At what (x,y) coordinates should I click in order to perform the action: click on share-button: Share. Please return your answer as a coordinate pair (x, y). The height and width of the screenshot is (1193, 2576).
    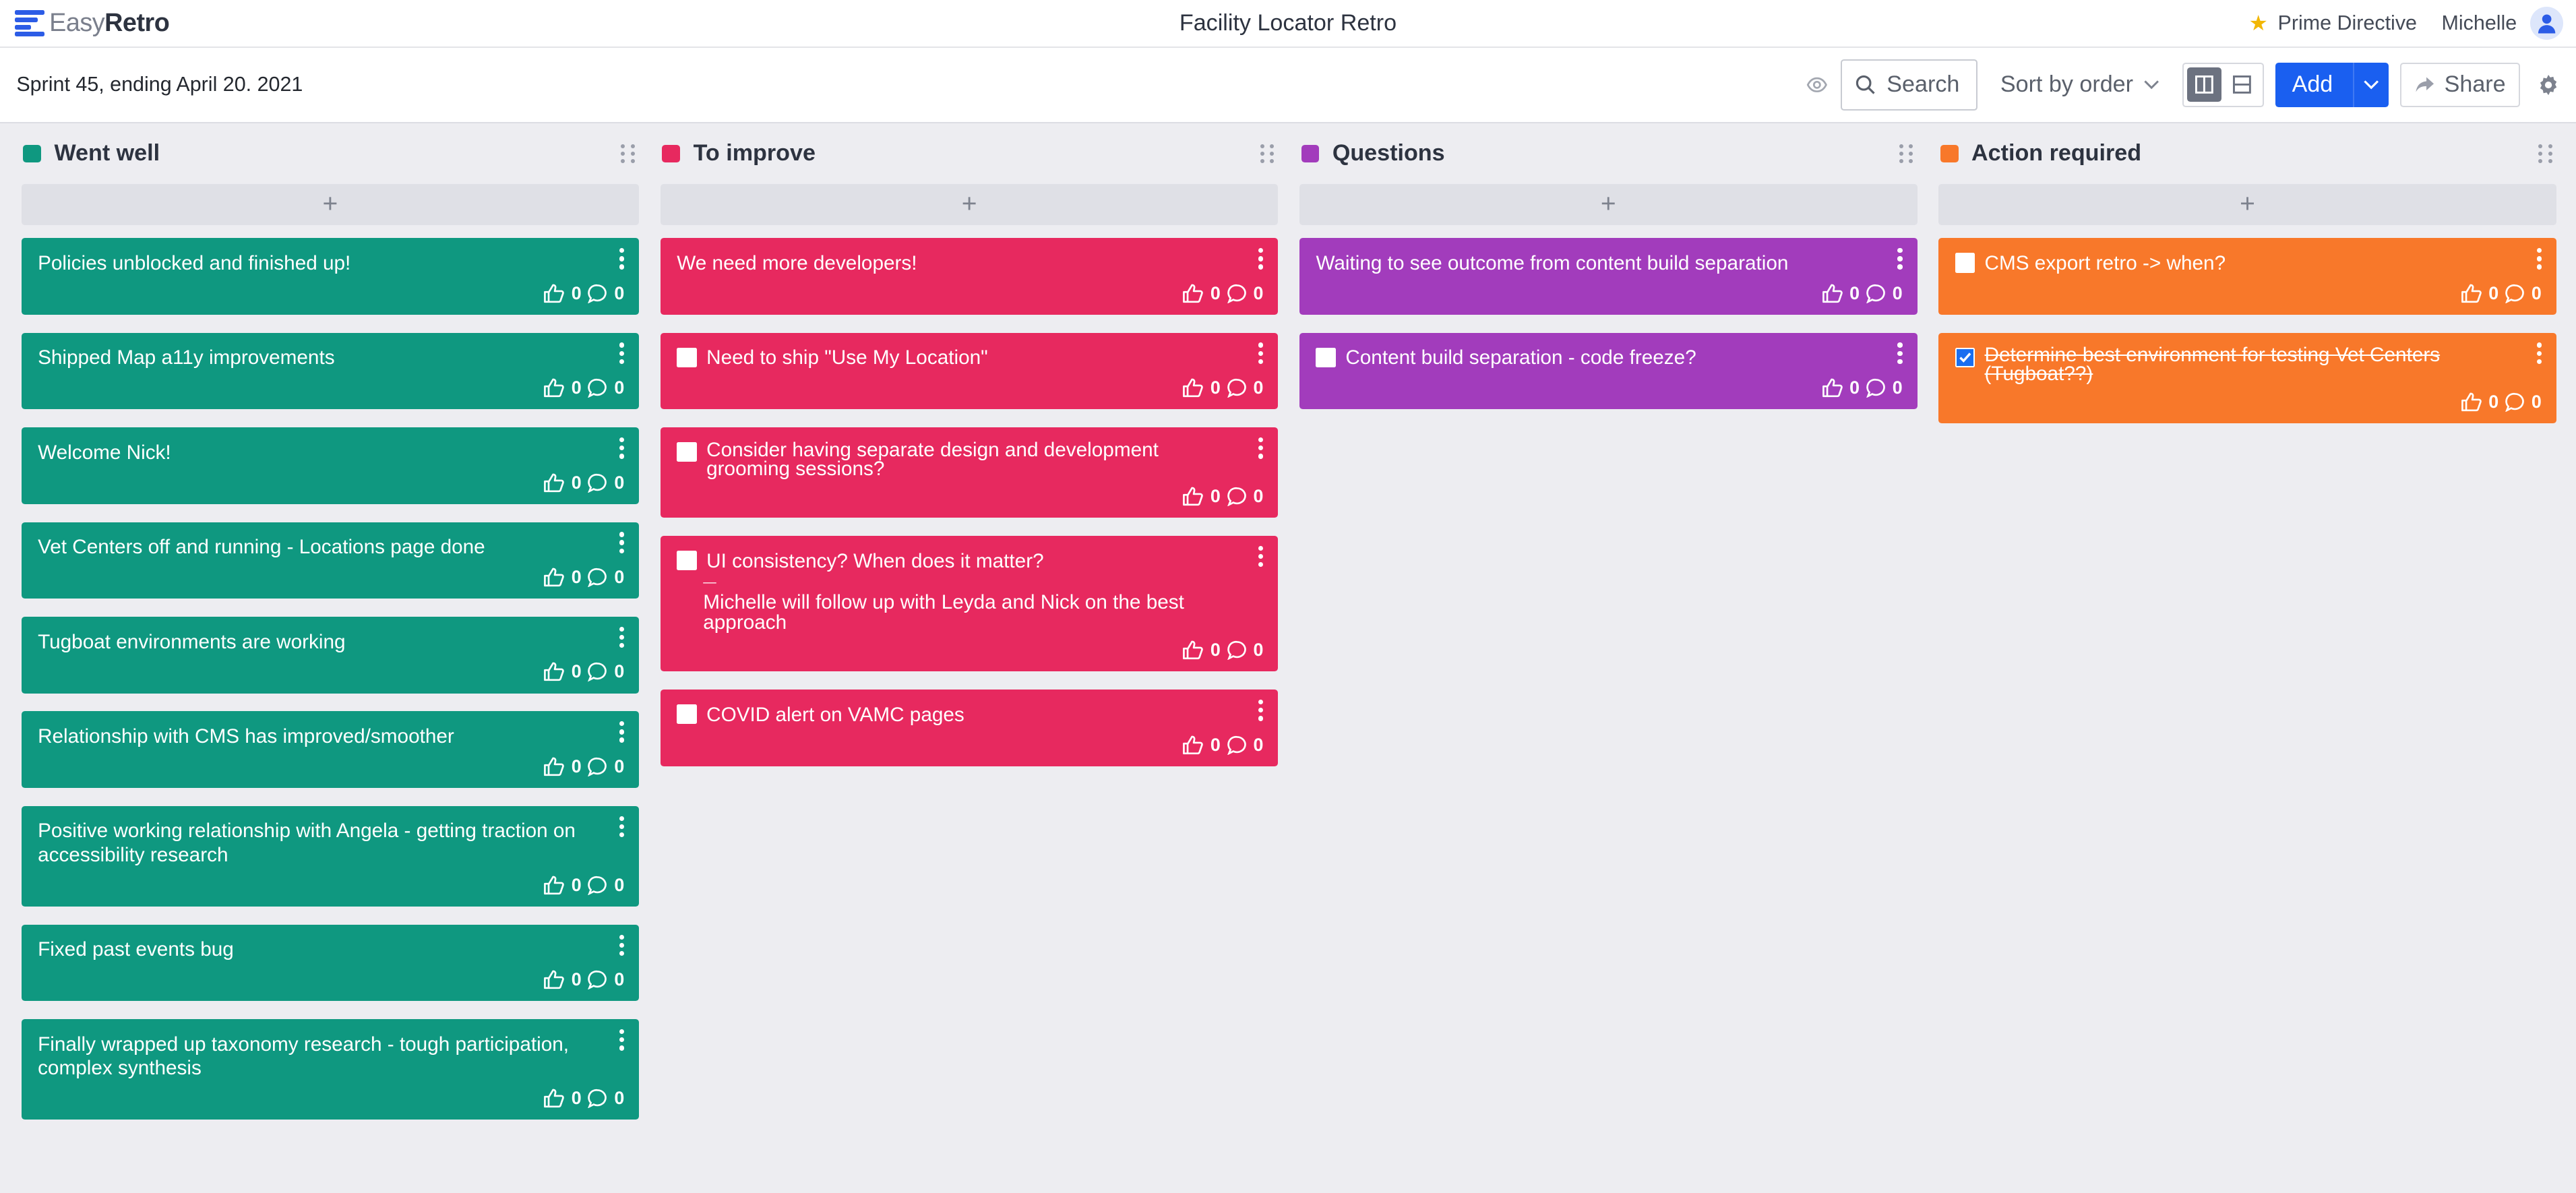
    Looking at the image, I should click on (2460, 84).